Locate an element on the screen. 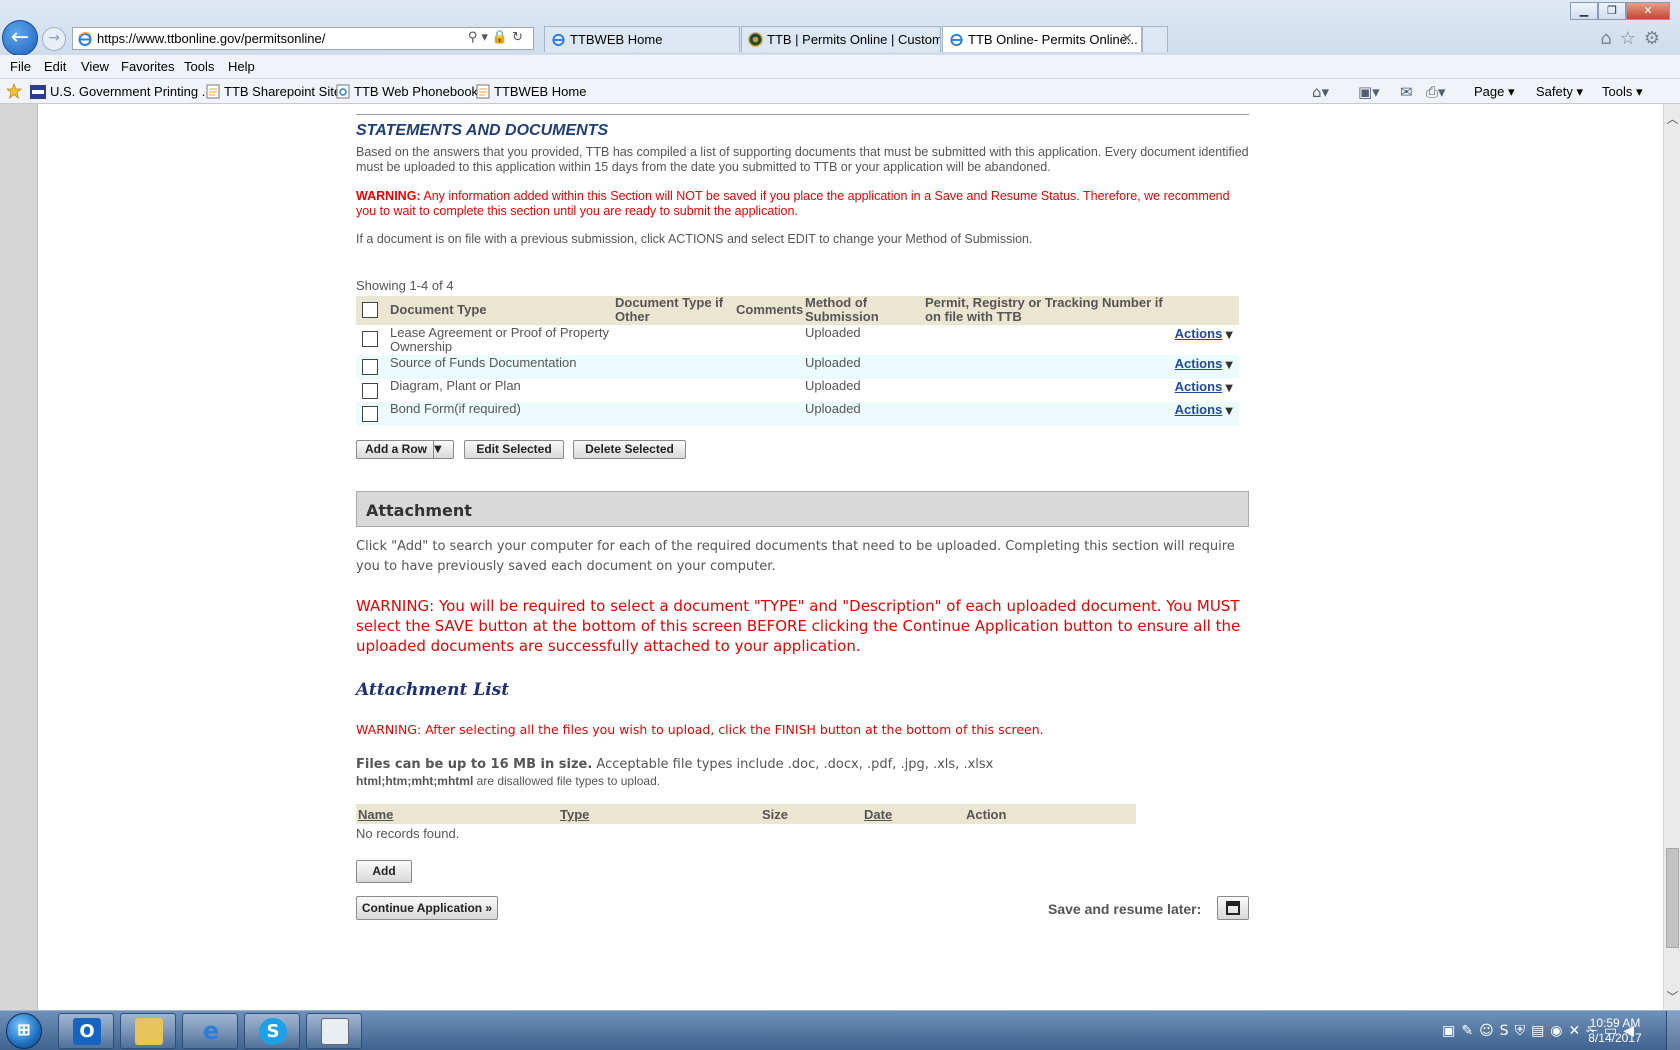 Image resolution: width=1680 pixels, height=1050 pixels. home-icon: ⌂ is located at coordinates (1609, 38).